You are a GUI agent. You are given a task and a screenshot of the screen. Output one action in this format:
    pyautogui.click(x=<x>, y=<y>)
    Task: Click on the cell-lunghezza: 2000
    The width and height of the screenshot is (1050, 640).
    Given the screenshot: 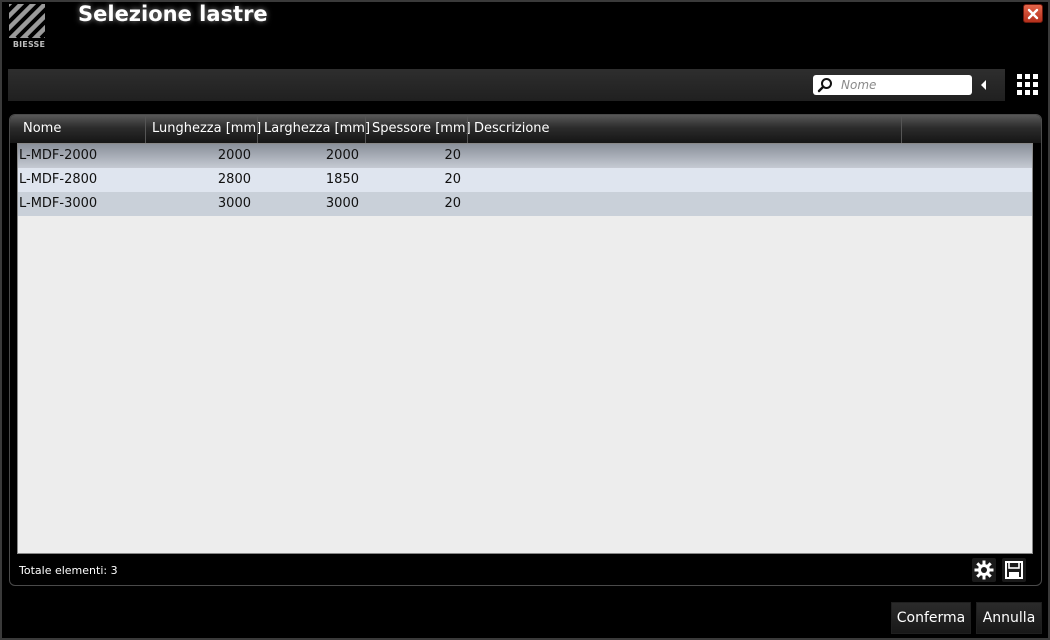 What is the action you would take?
    pyautogui.click(x=234, y=155)
    